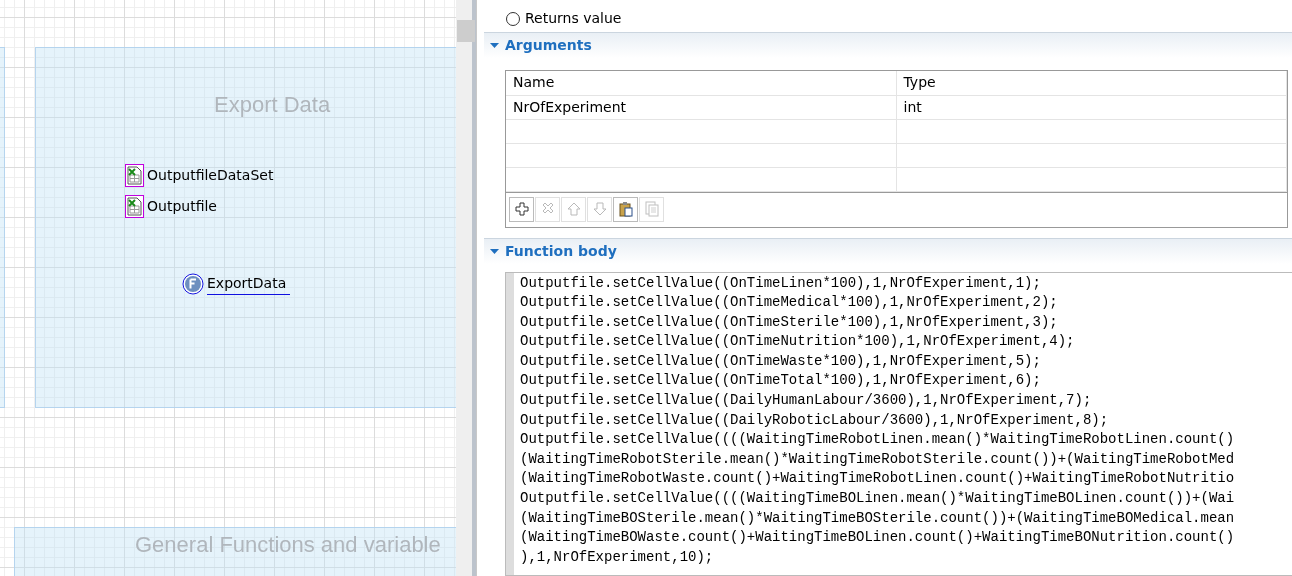  I want to click on function-icon, so click(193, 284).